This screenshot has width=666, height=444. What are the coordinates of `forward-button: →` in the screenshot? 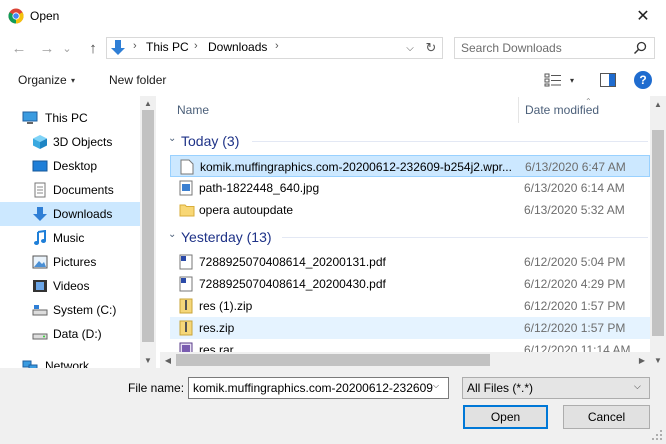 It's located at (47, 48).